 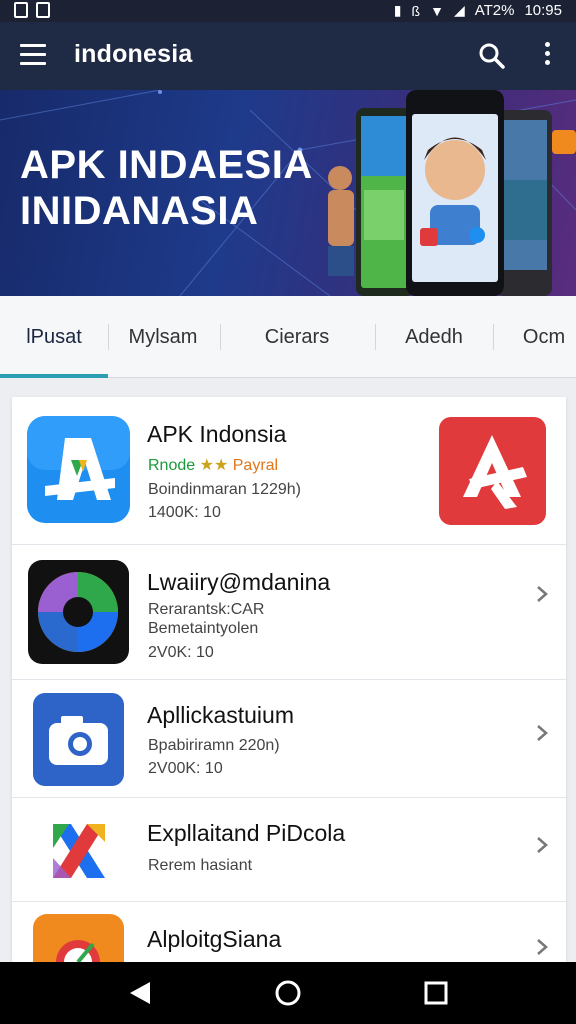 I want to click on lwaiiry-app-icon, so click(x=78, y=612).